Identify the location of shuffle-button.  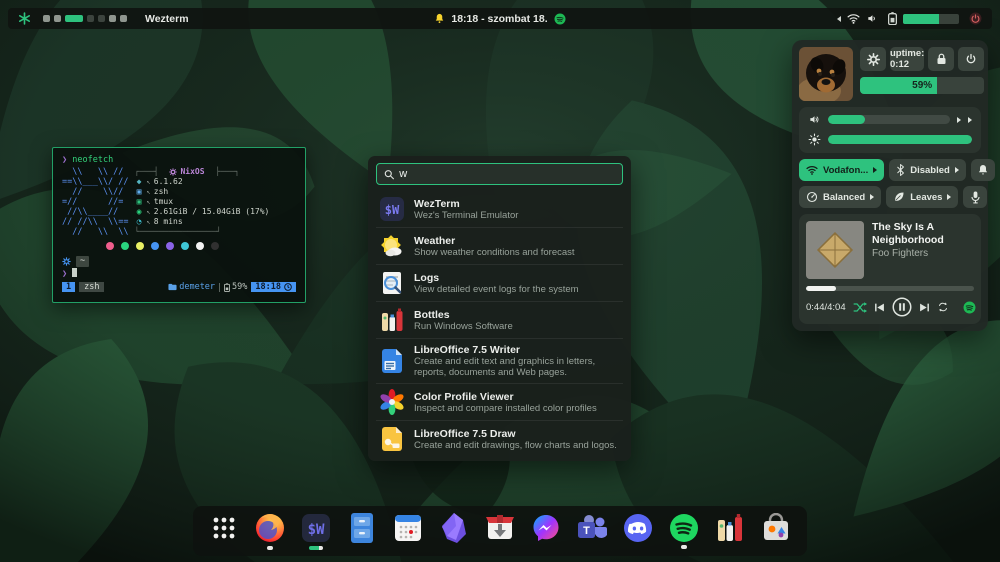
(860, 307).